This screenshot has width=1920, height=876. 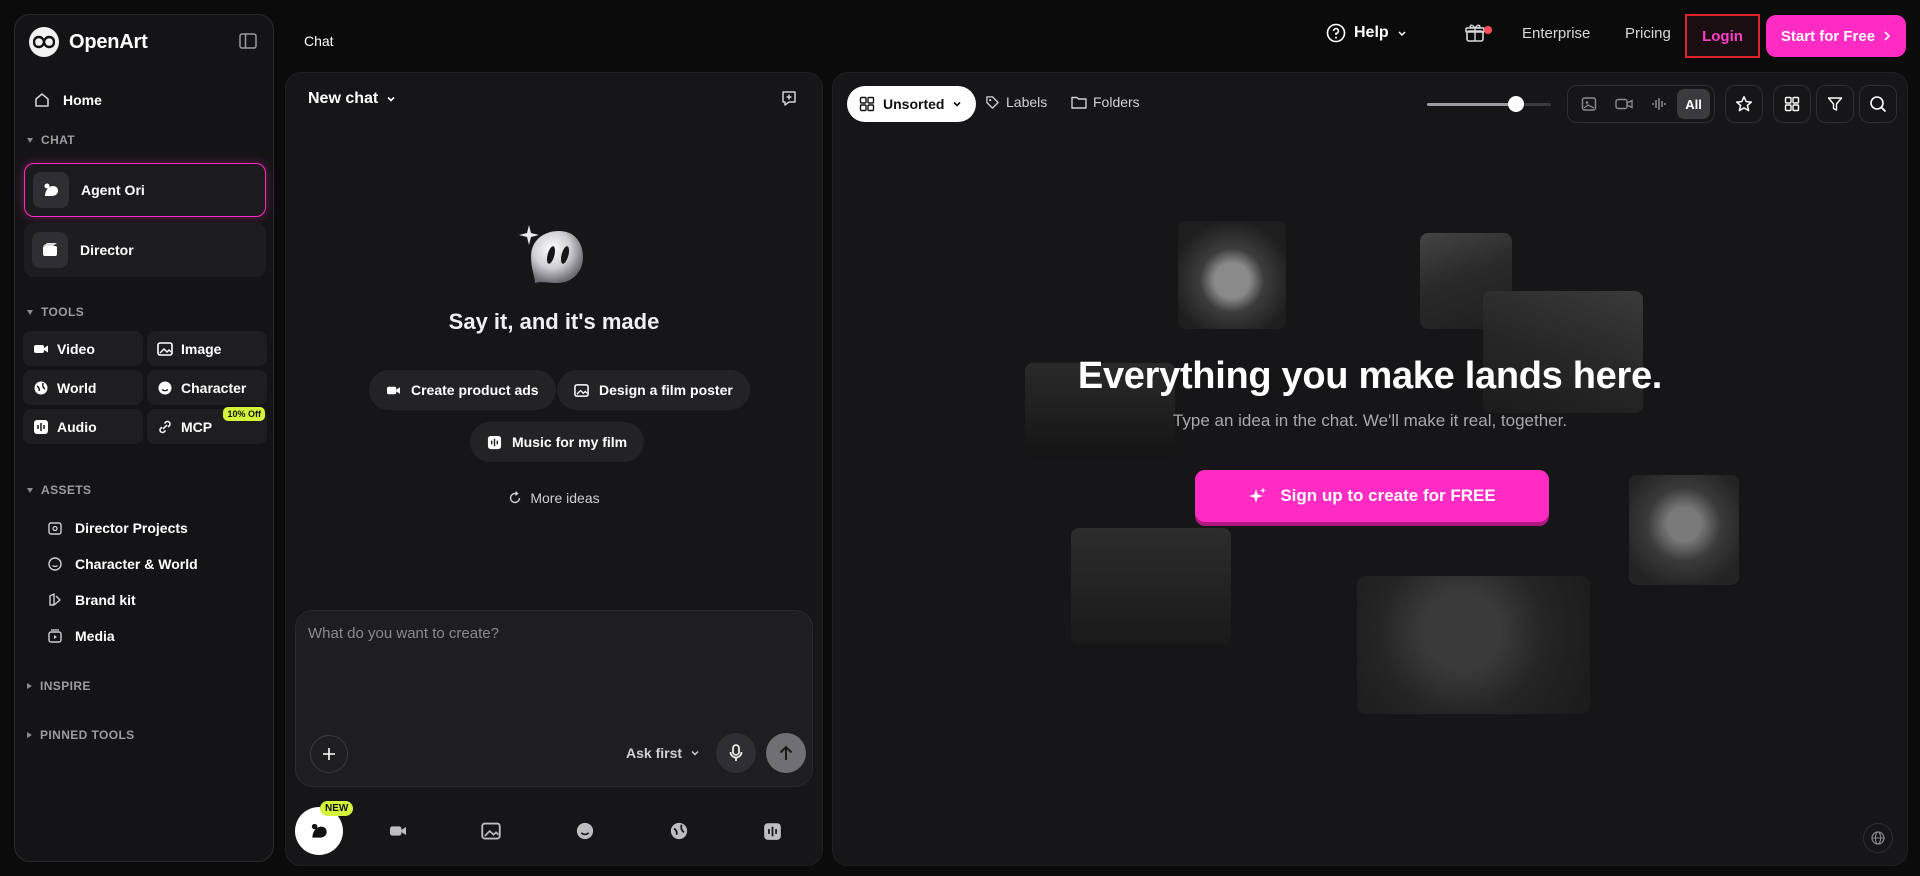 What do you see at coordinates (55, 312) in the screenshot?
I see `section-tools: TOOLS` at bounding box center [55, 312].